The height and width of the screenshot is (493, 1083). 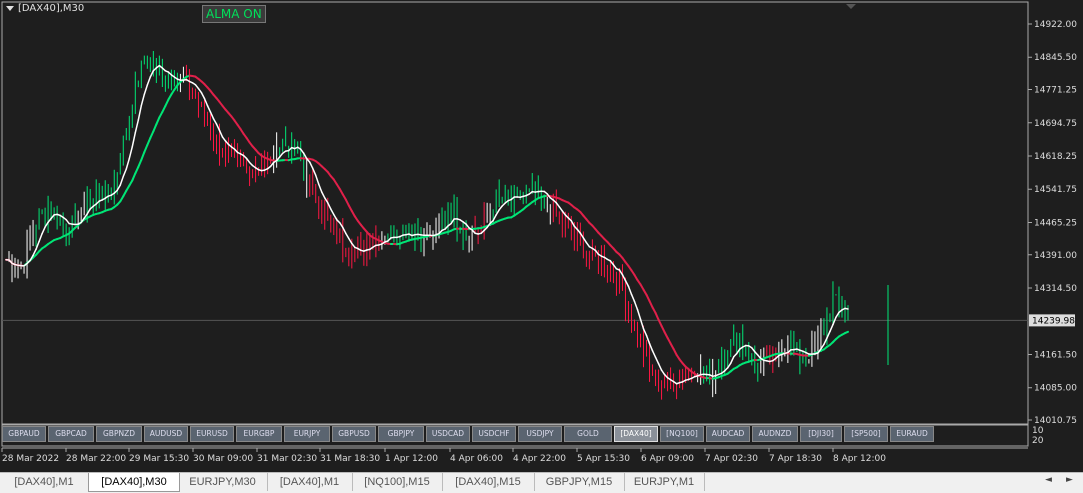 What do you see at coordinates (1055, 355) in the screenshot?
I see `price-tick-label: 14161.50` at bounding box center [1055, 355].